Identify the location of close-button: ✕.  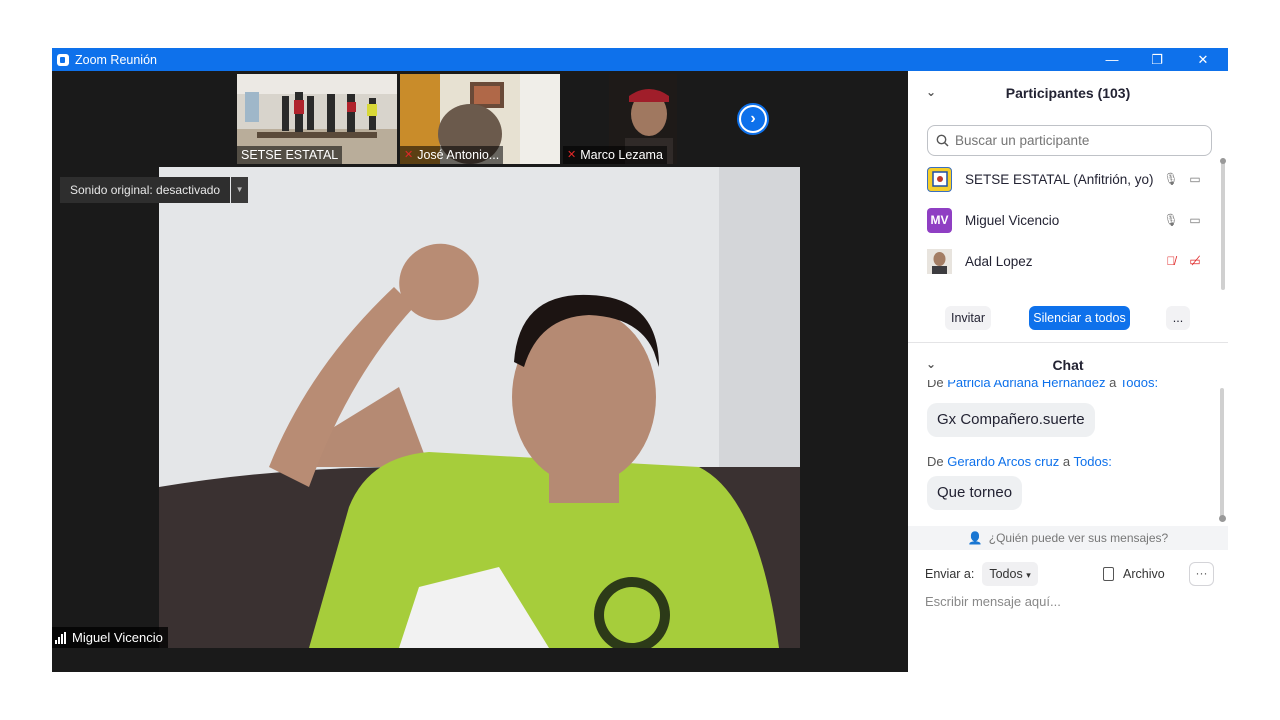
(1203, 59).